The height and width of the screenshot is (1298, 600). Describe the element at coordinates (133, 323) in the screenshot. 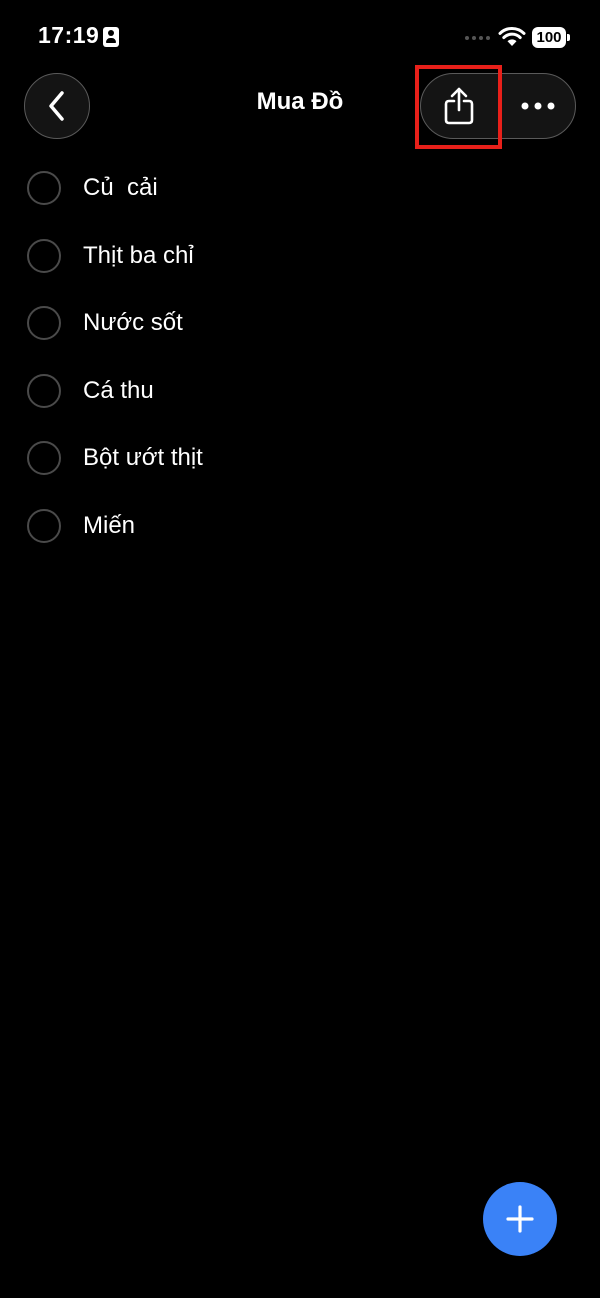

I see `item-label: Nước sốt` at that location.